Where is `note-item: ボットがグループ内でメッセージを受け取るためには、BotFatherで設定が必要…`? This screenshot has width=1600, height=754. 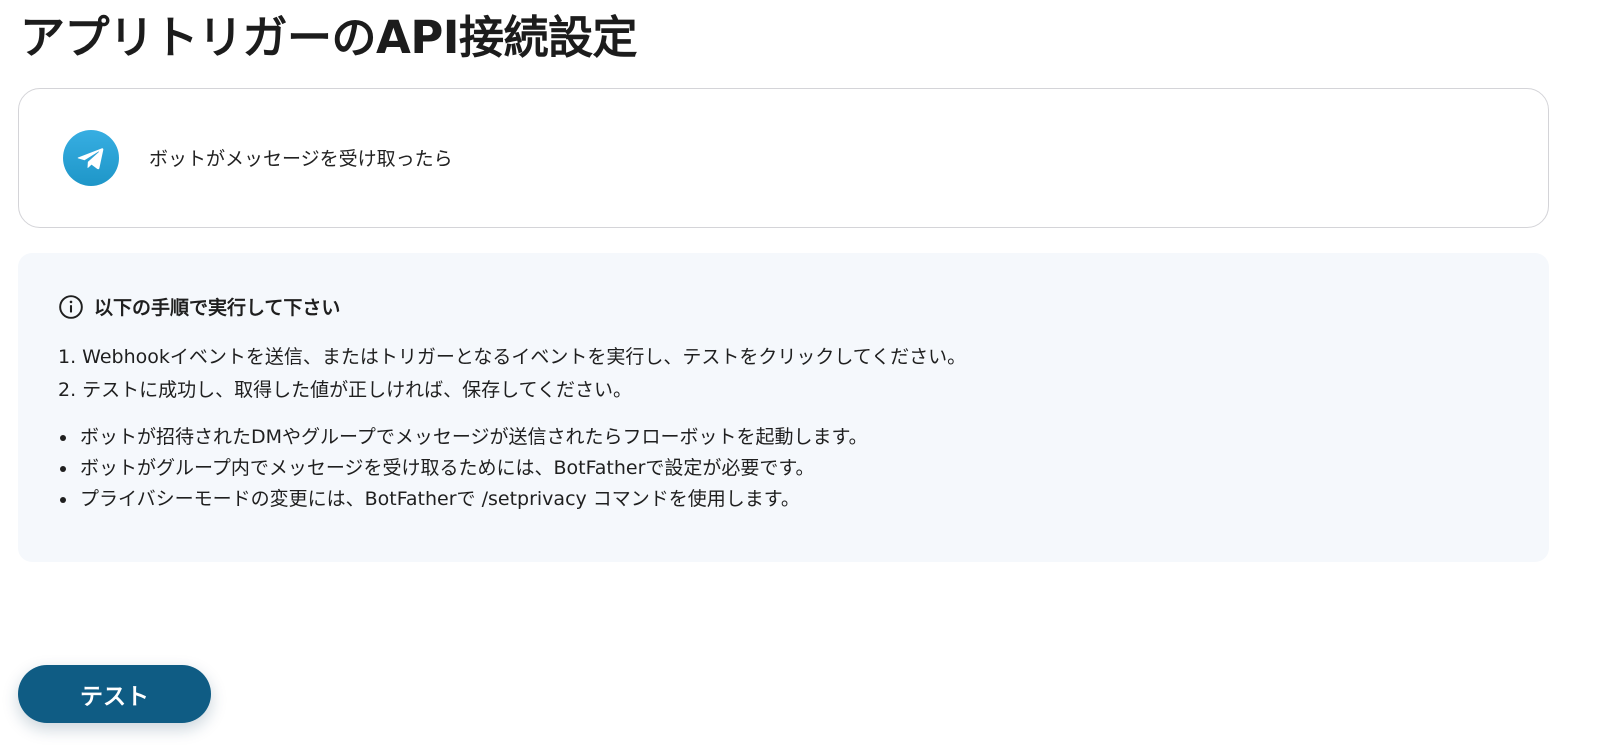
note-item: ボットがグループ内でメッセージを受け取るためには、BotFatherで設定が必要… is located at coordinates (463, 468).